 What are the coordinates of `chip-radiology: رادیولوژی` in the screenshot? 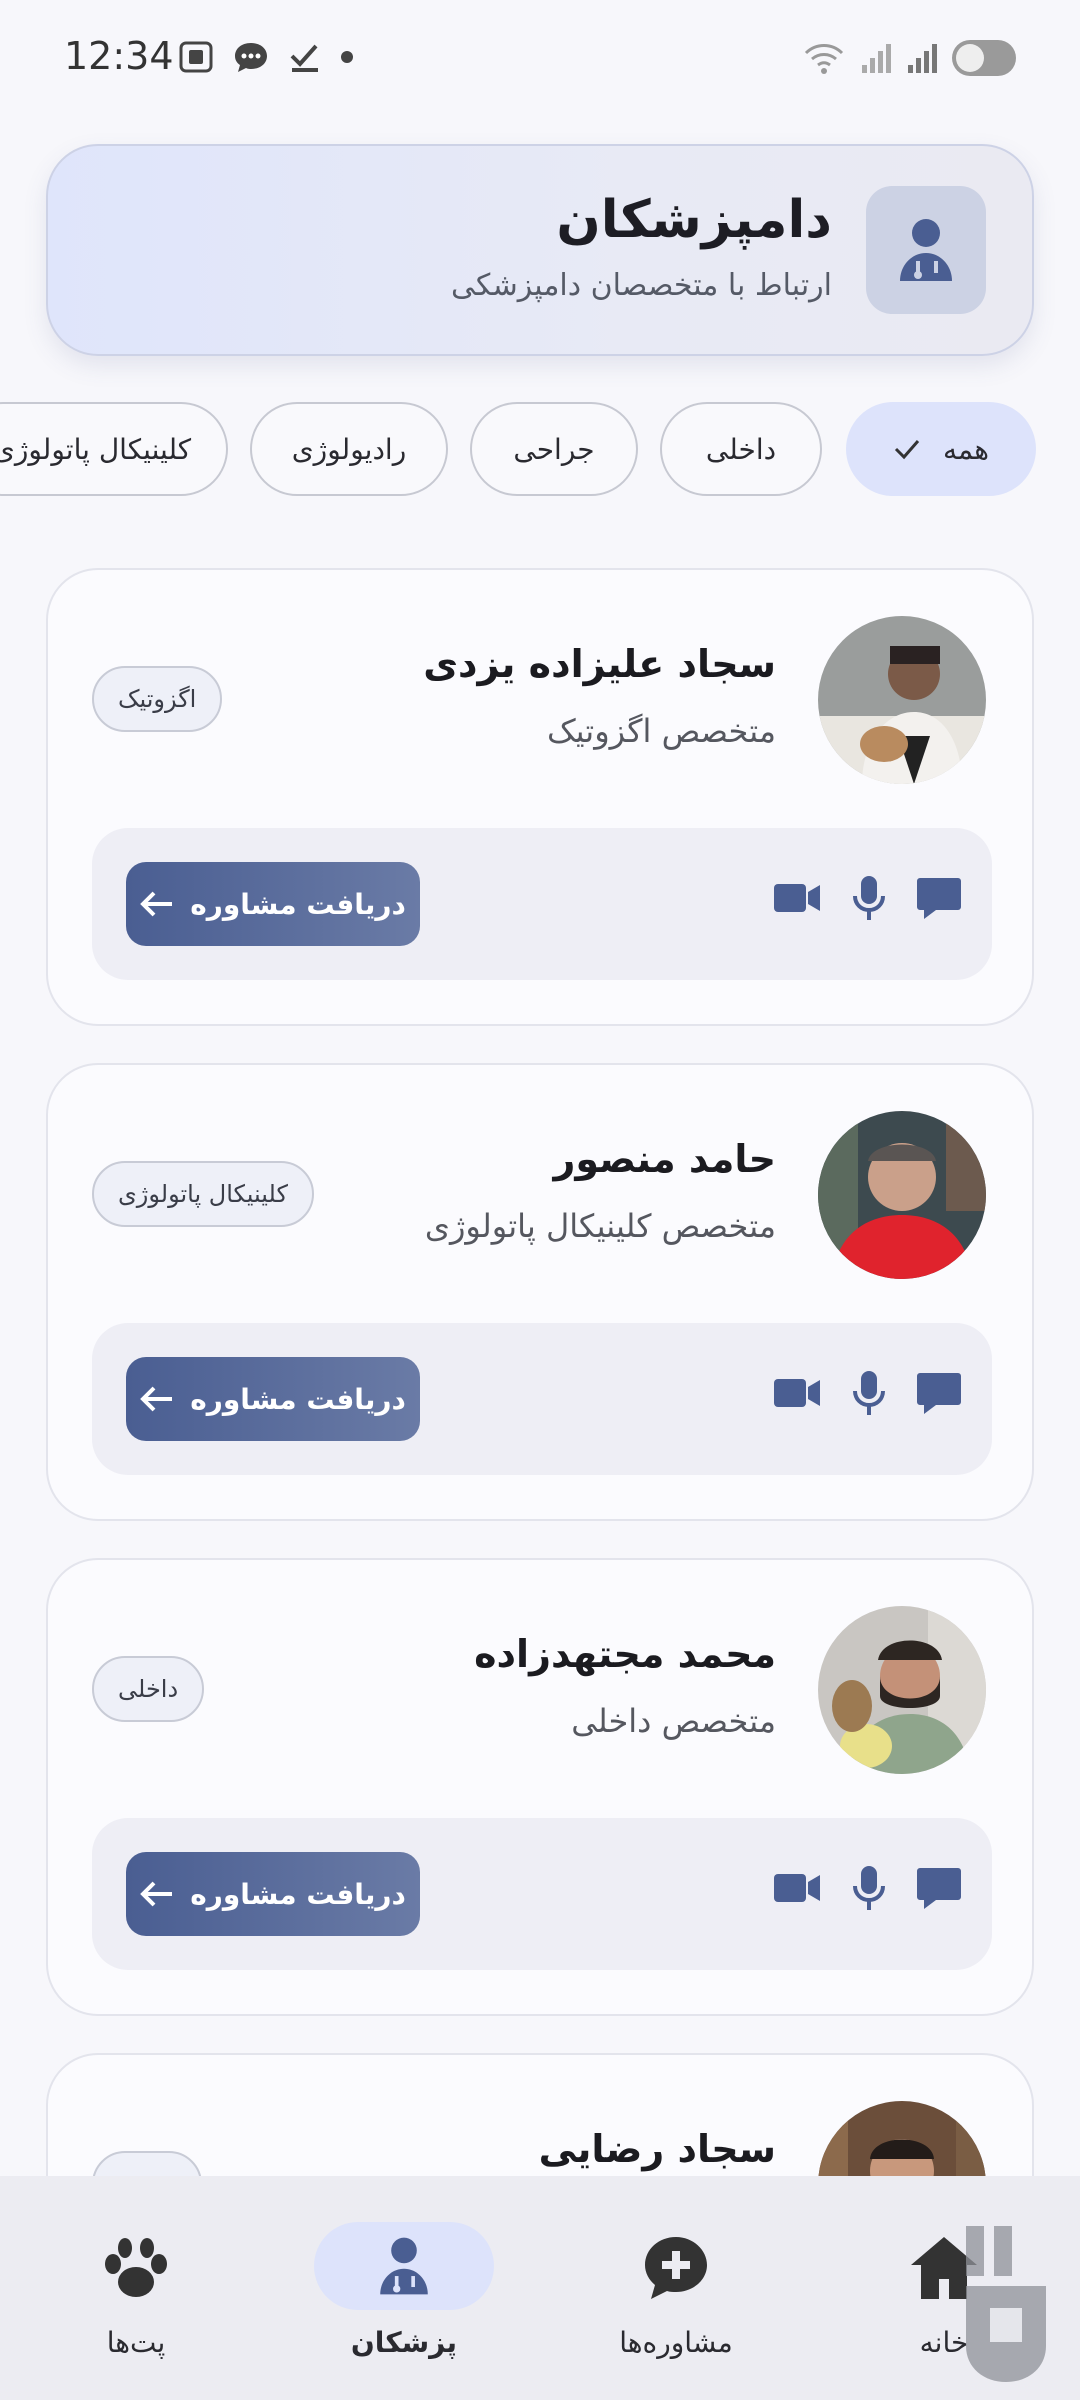 It's located at (349, 449).